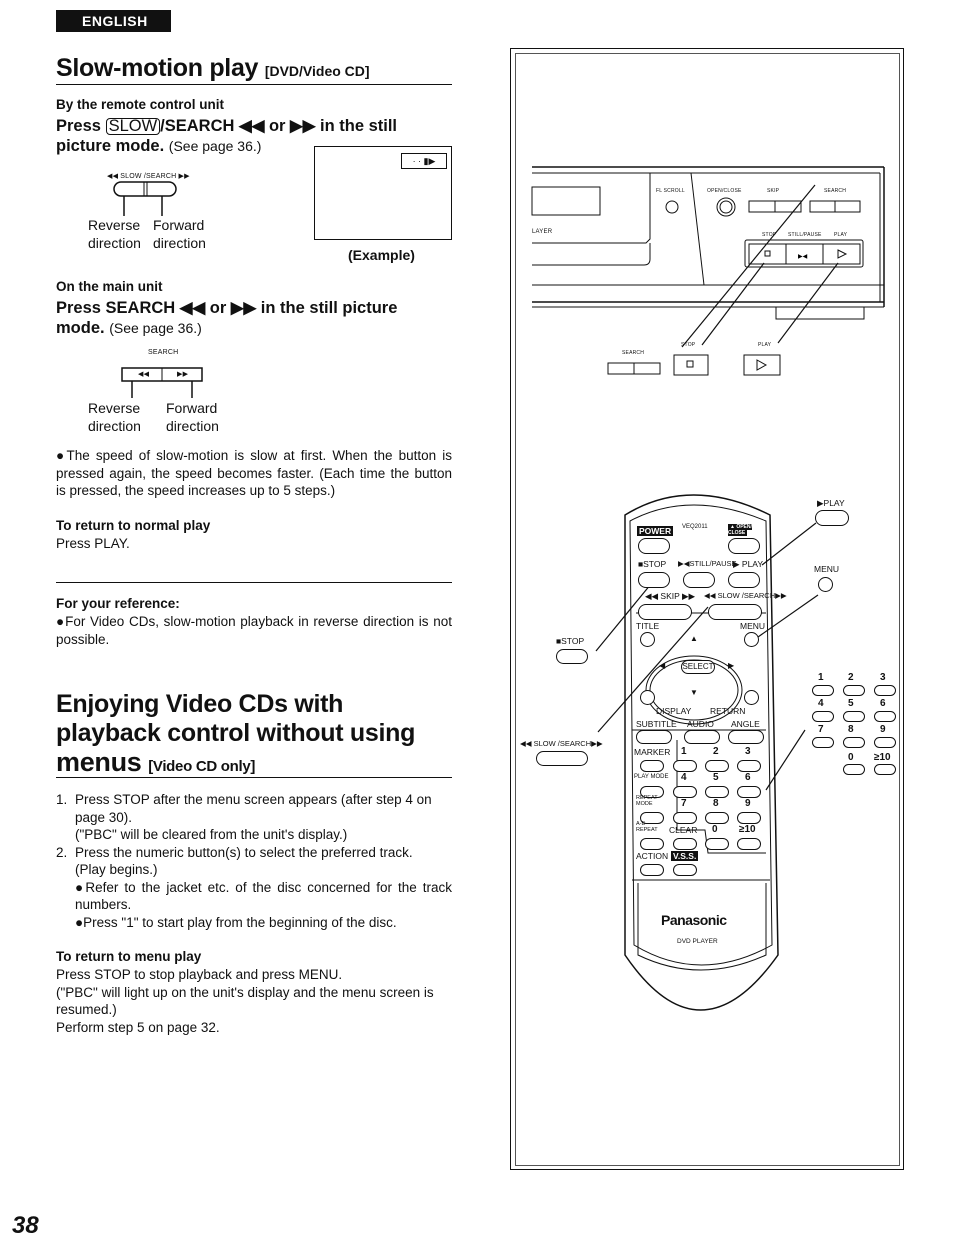 Image resolution: width=954 pixels, height=1249 pixels. What do you see at coordinates (155, 328) in the screenshot?
I see `see-page-main: (See page 36.)` at bounding box center [155, 328].